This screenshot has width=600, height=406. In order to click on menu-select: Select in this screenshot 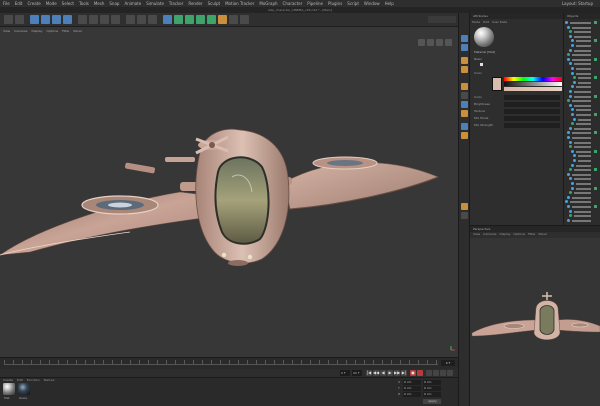, I will do `click(68, 3)`.